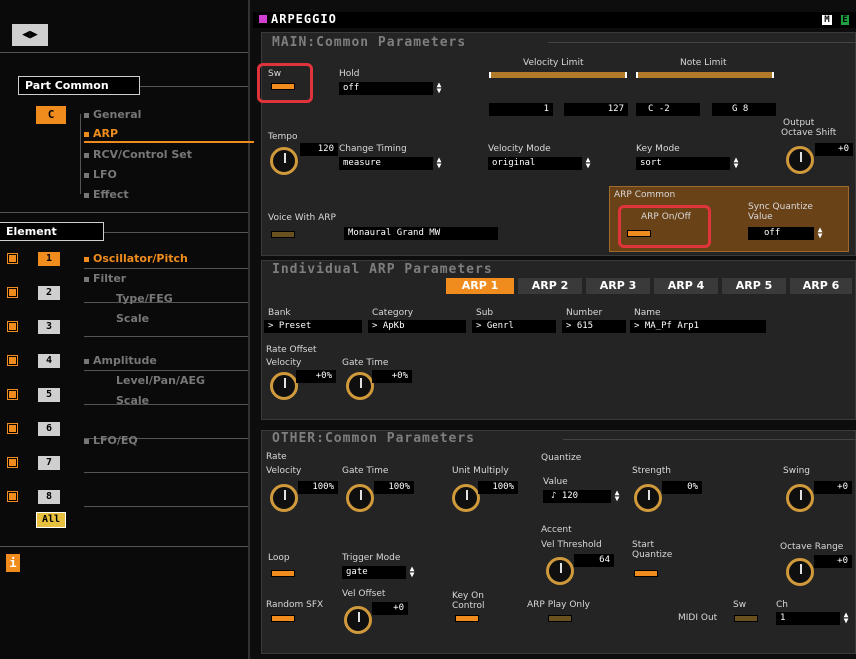 This screenshot has width=856, height=659. What do you see at coordinates (466, 498) in the screenshot?
I see `unit-multiply-knob` at bounding box center [466, 498].